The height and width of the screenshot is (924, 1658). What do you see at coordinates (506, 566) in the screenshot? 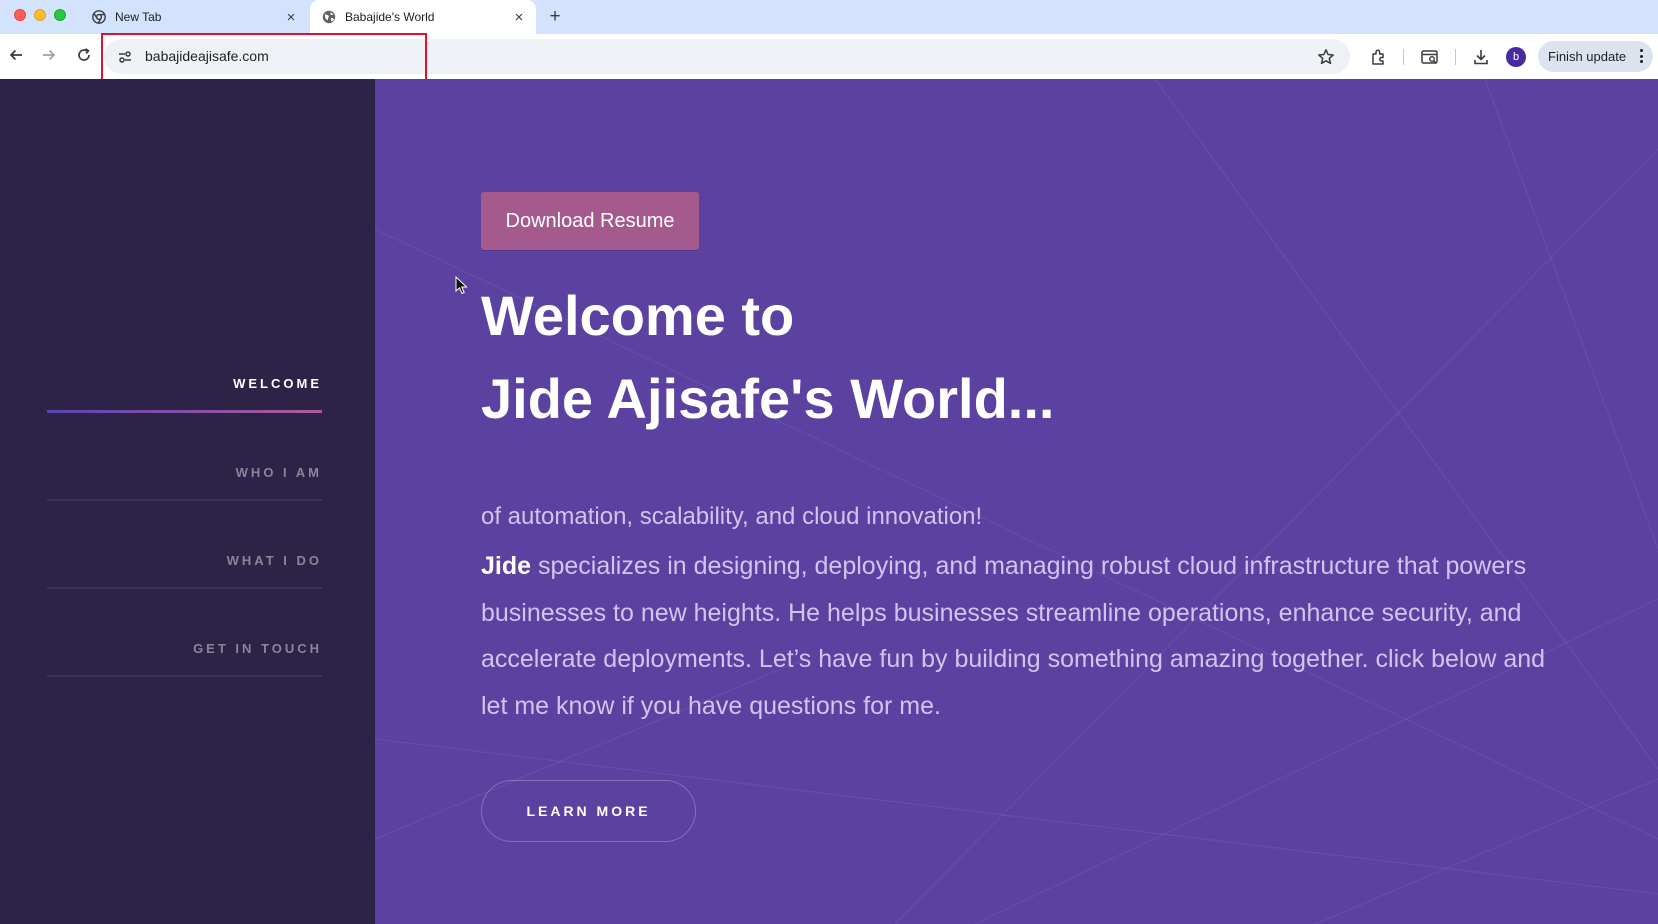
I see `bio-name: Jide` at bounding box center [506, 566].